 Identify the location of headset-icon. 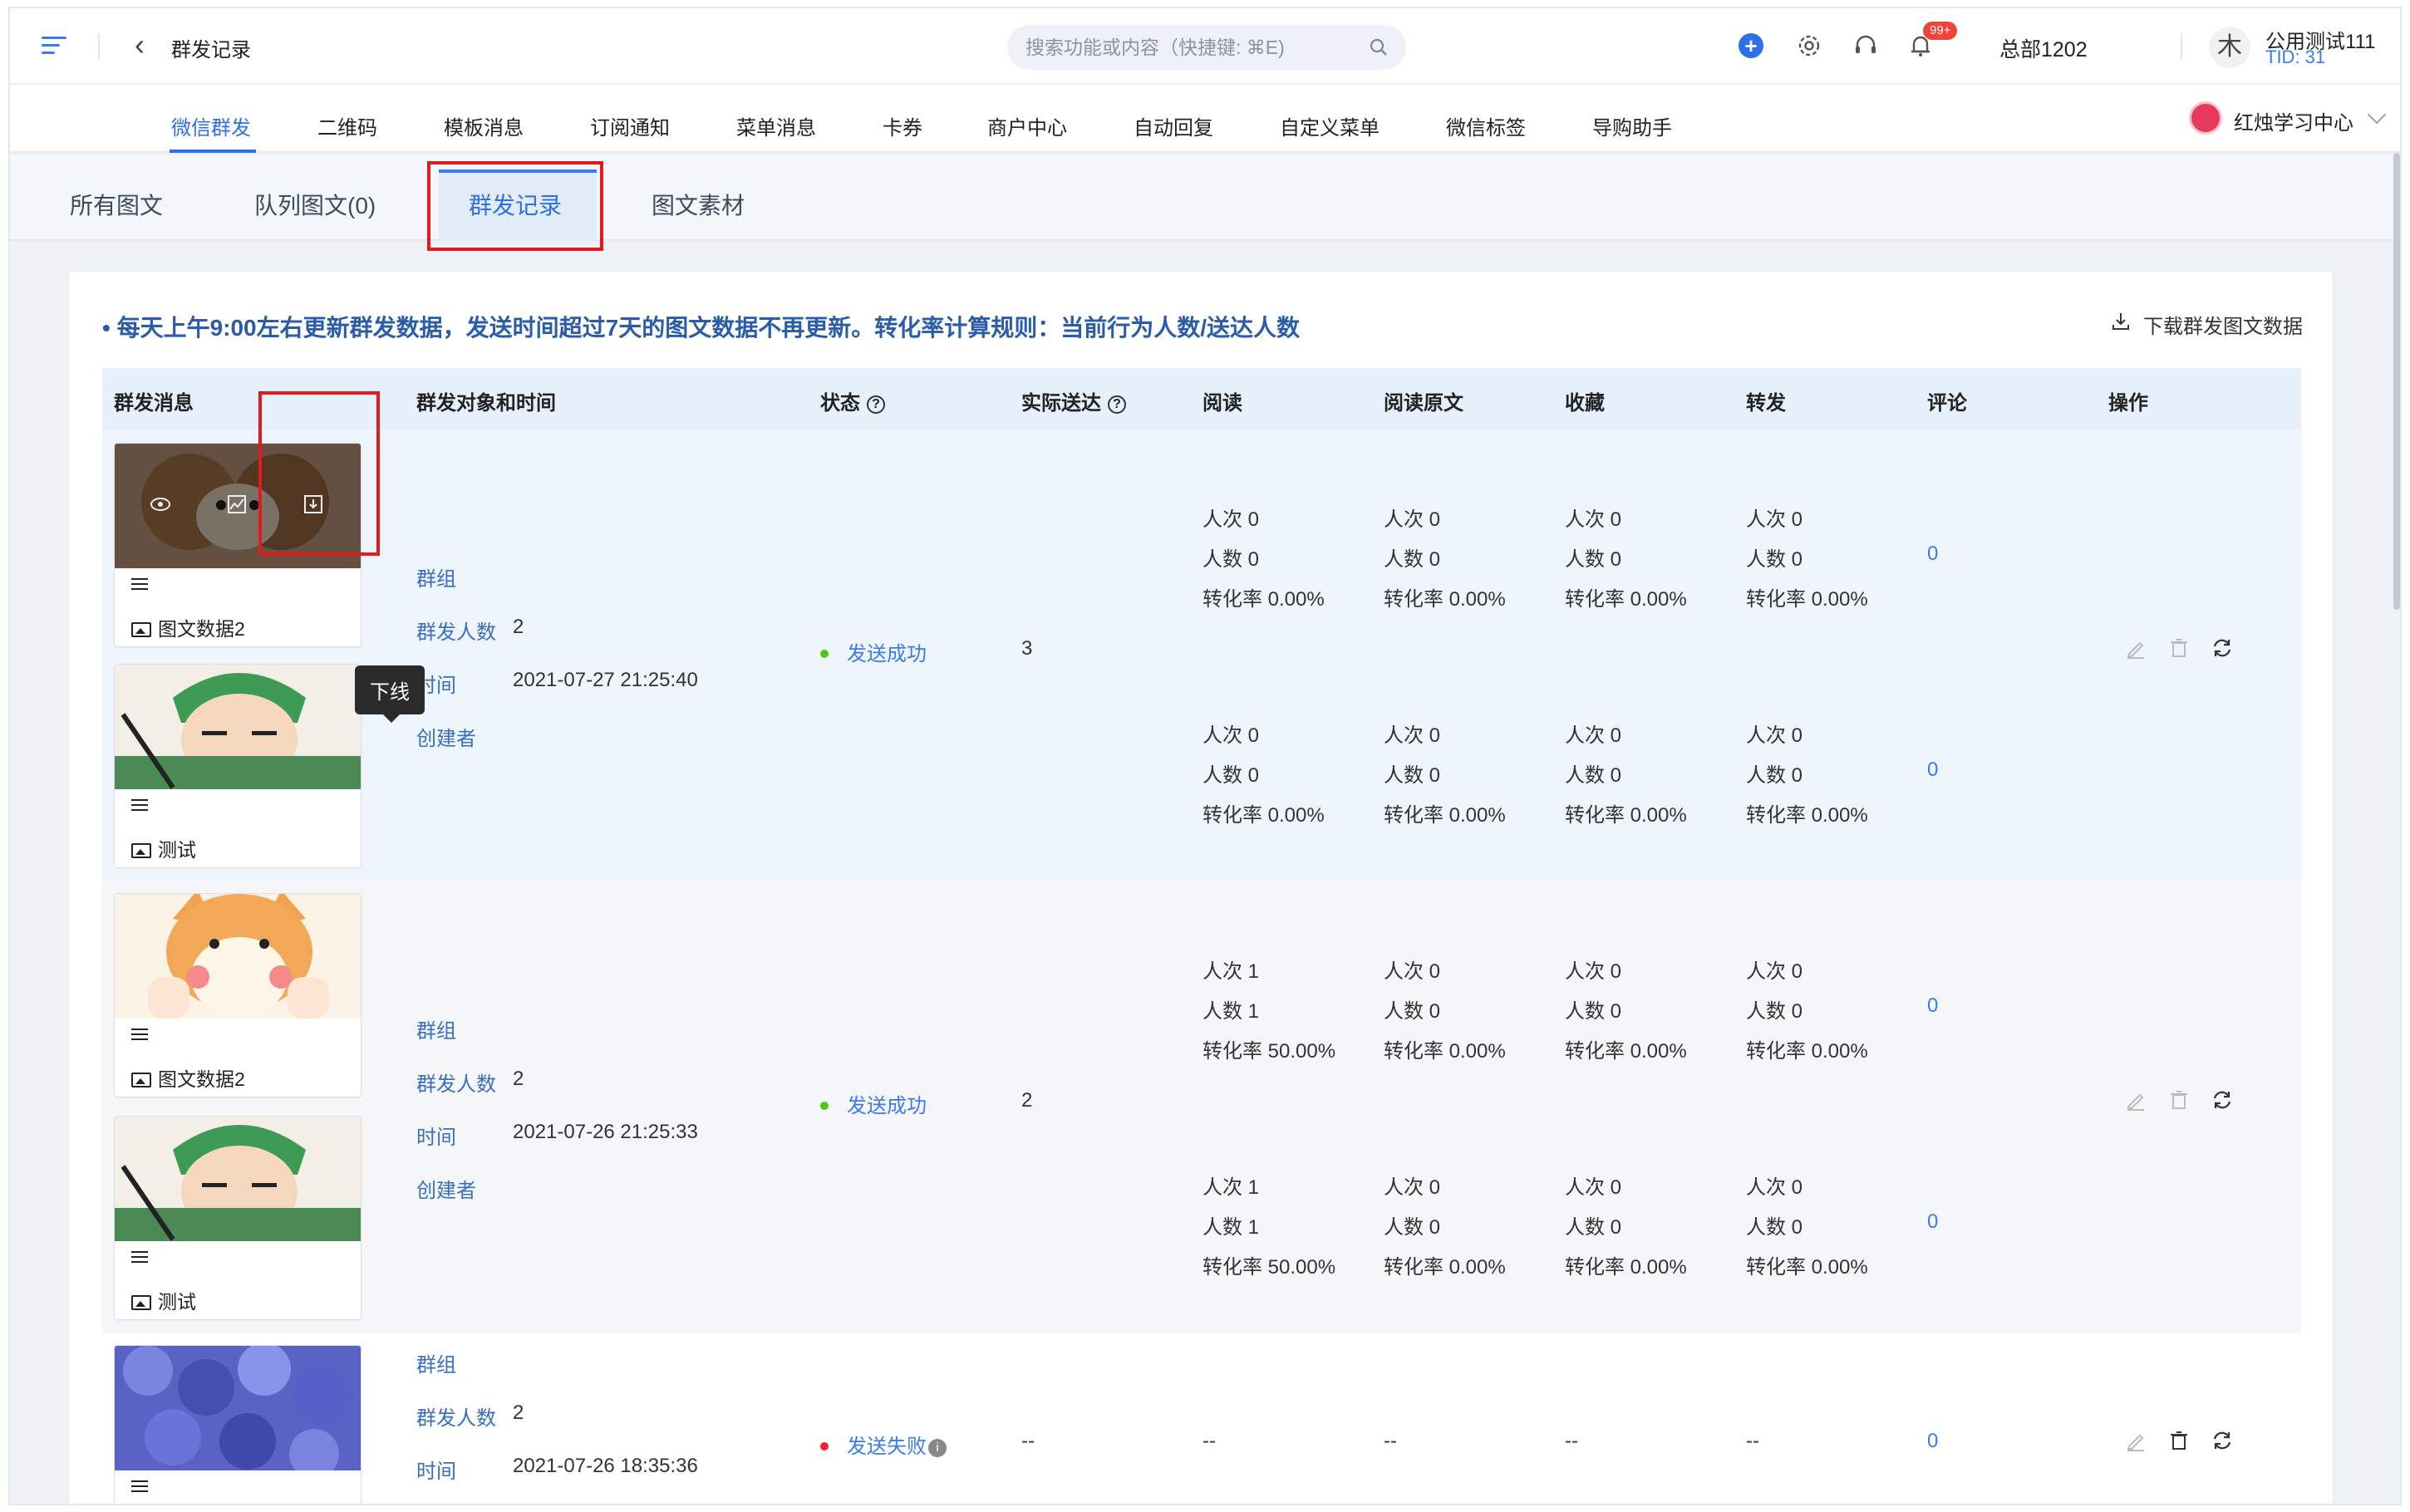
(1866, 46).